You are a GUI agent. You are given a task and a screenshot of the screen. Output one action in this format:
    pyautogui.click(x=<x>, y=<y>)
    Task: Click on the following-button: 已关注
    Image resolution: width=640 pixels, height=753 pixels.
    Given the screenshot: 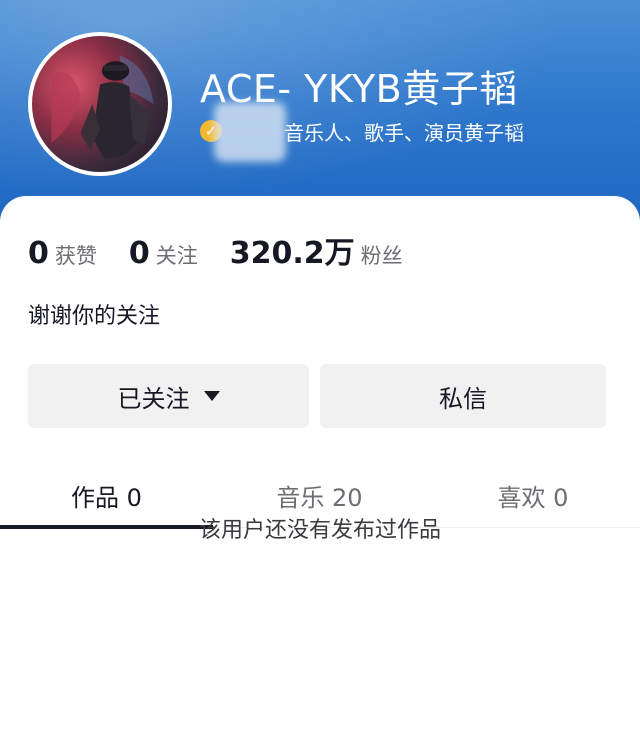 What is the action you would take?
    pyautogui.click(x=168, y=396)
    